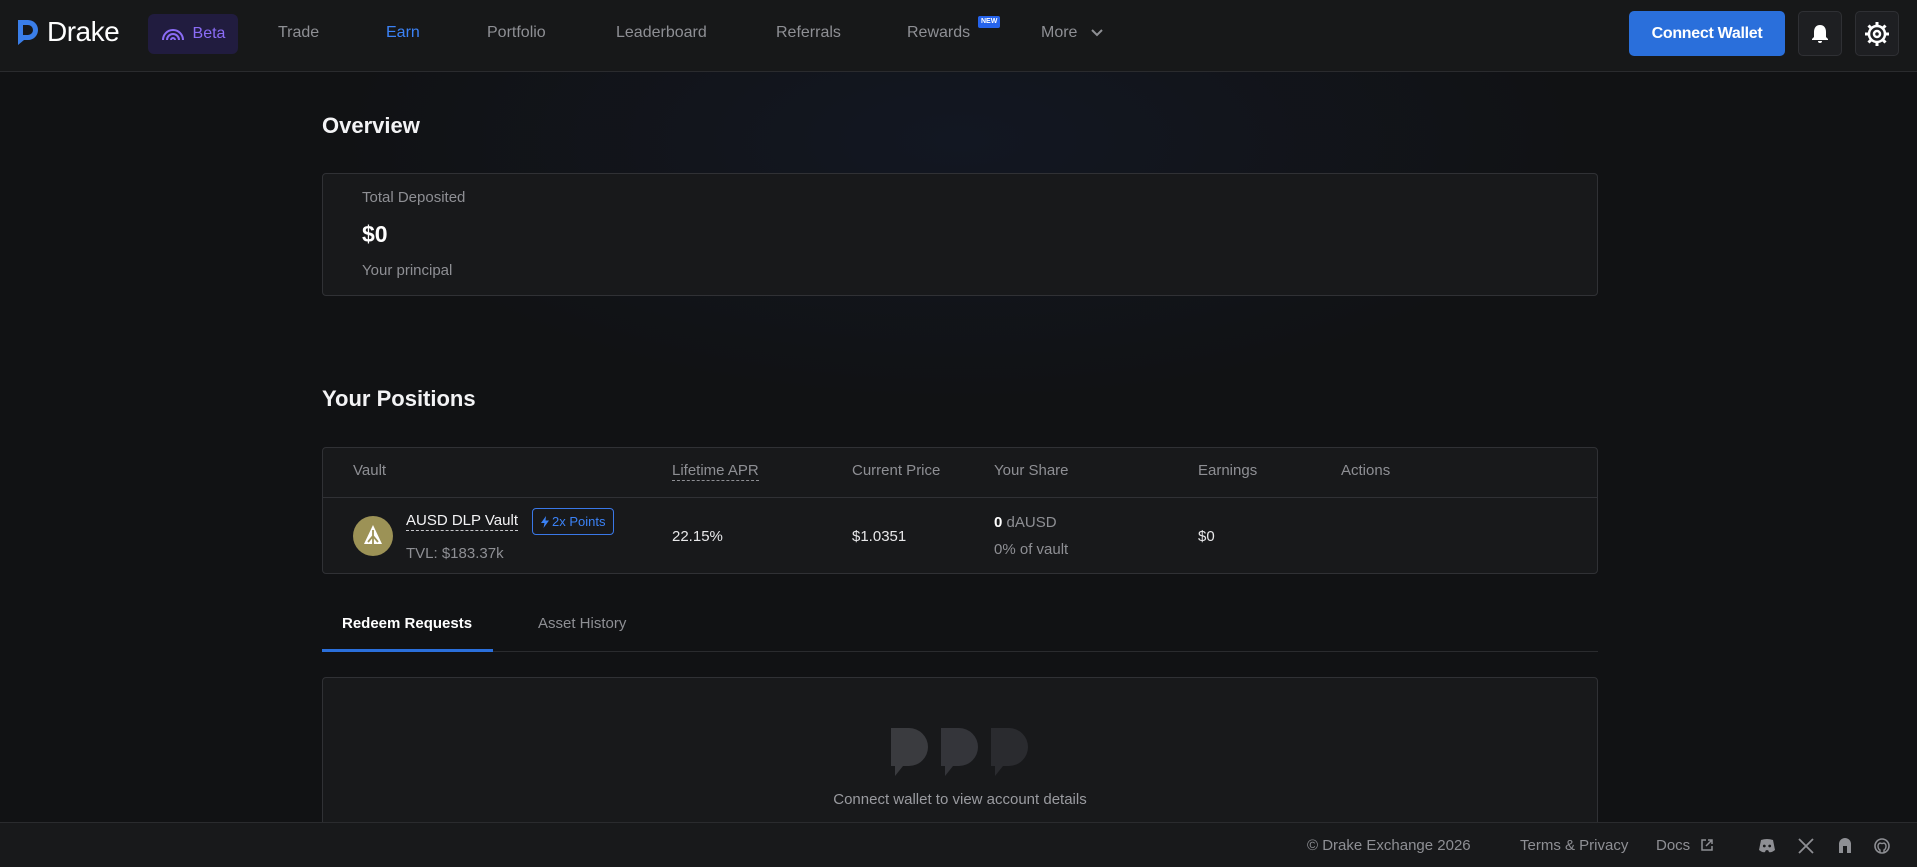 The width and height of the screenshot is (1917, 867). I want to click on redeem-requests-panel: Connect wallet to view account details, so click(960, 757).